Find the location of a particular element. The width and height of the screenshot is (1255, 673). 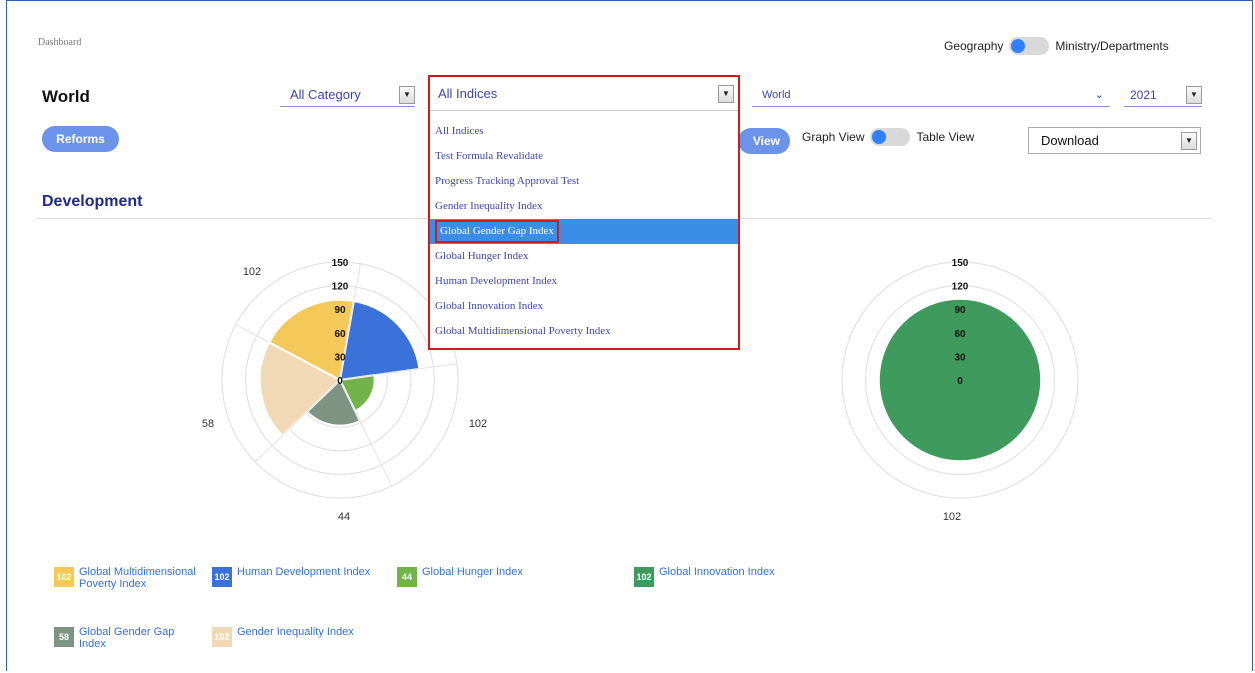

legend-value: 44 is located at coordinates (406, 577).